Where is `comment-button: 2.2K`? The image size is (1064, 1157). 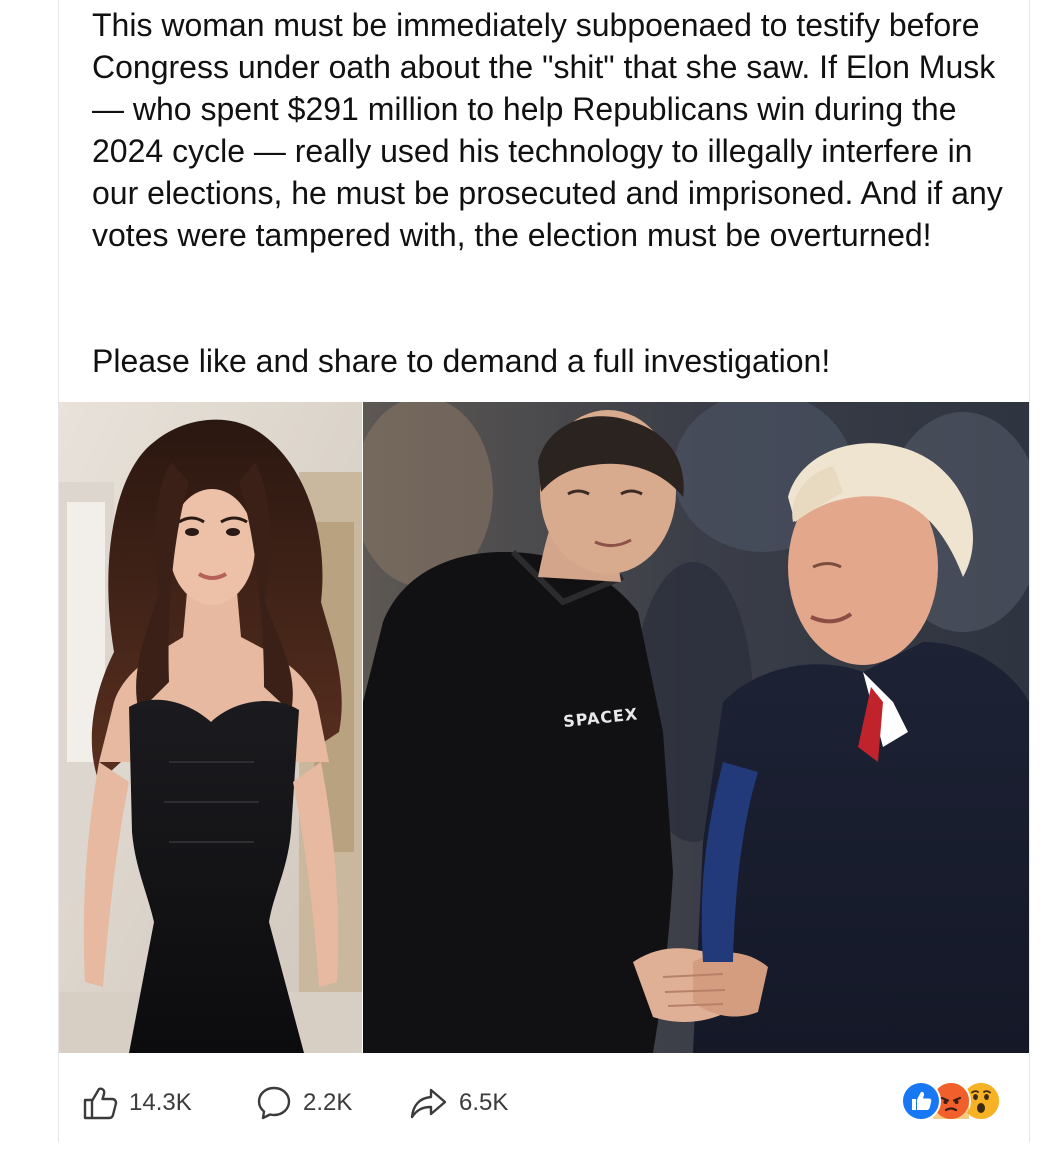
comment-button: 2.2K is located at coordinates (303, 1103).